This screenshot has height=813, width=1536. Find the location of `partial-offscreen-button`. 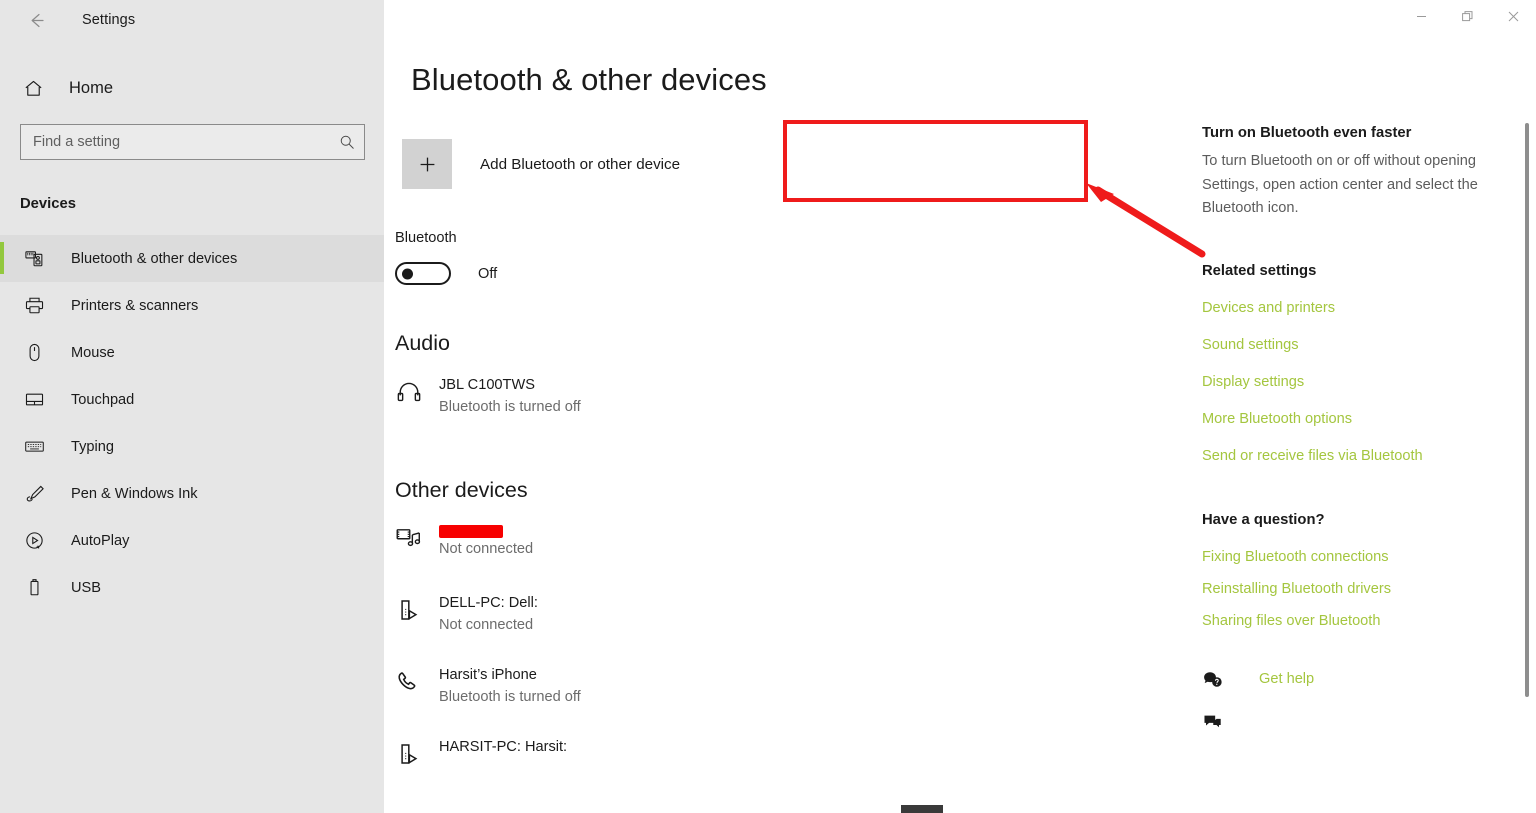

partial-offscreen-button is located at coordinates (922, 809).